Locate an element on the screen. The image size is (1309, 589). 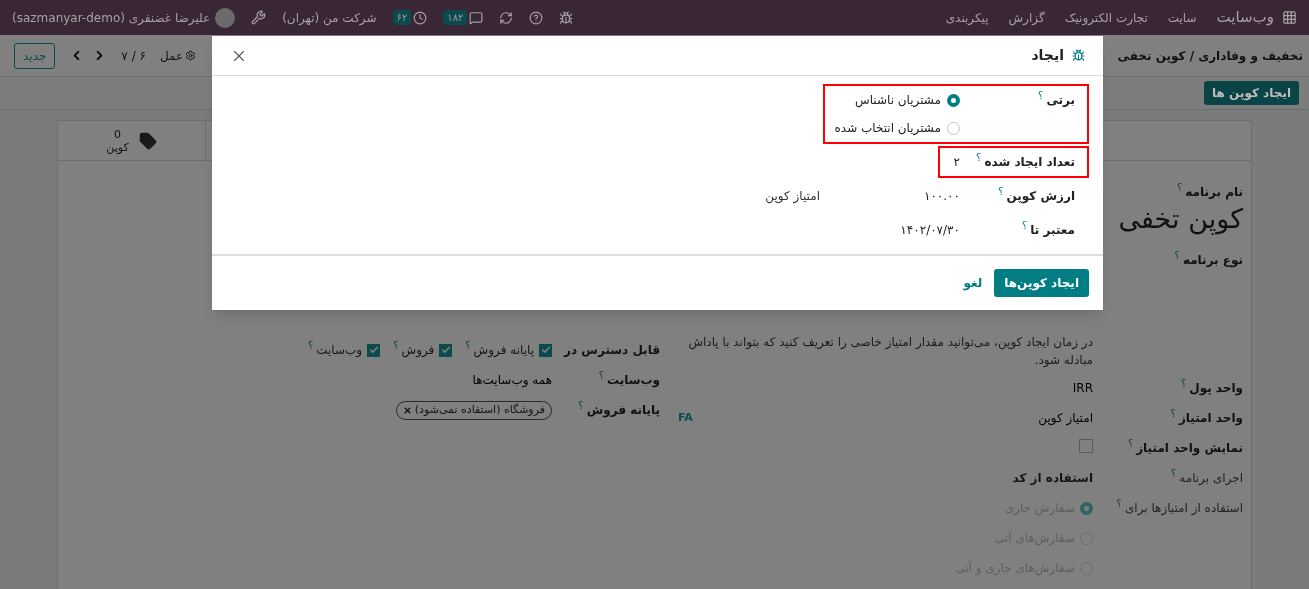
field-unit: امتیاز کوپن is located at coordinates (792, 196).